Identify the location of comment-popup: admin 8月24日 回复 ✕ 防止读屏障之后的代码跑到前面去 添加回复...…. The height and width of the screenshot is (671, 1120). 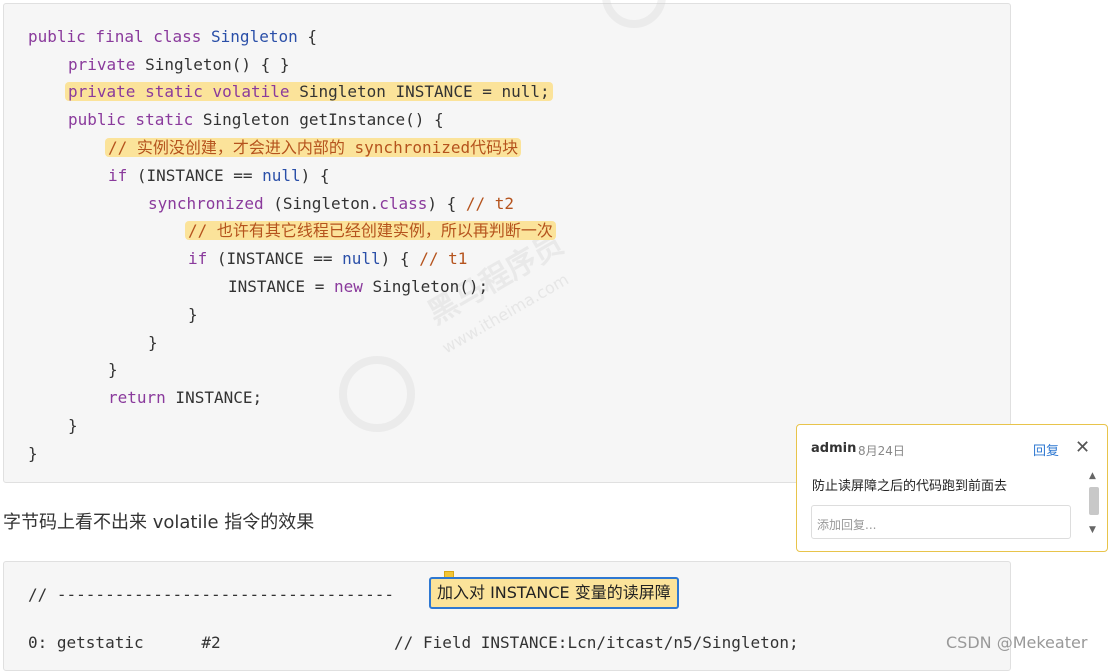
(952, 488).